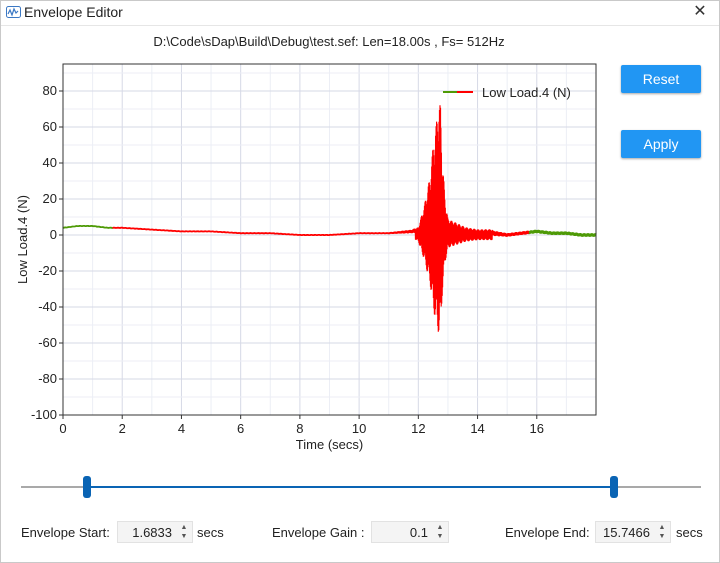 The height and width of the screenshot is (563, 720). Describe the element at coordinates (44, 414) in the screenshot. I see `y-tick-label: -100` at that location.